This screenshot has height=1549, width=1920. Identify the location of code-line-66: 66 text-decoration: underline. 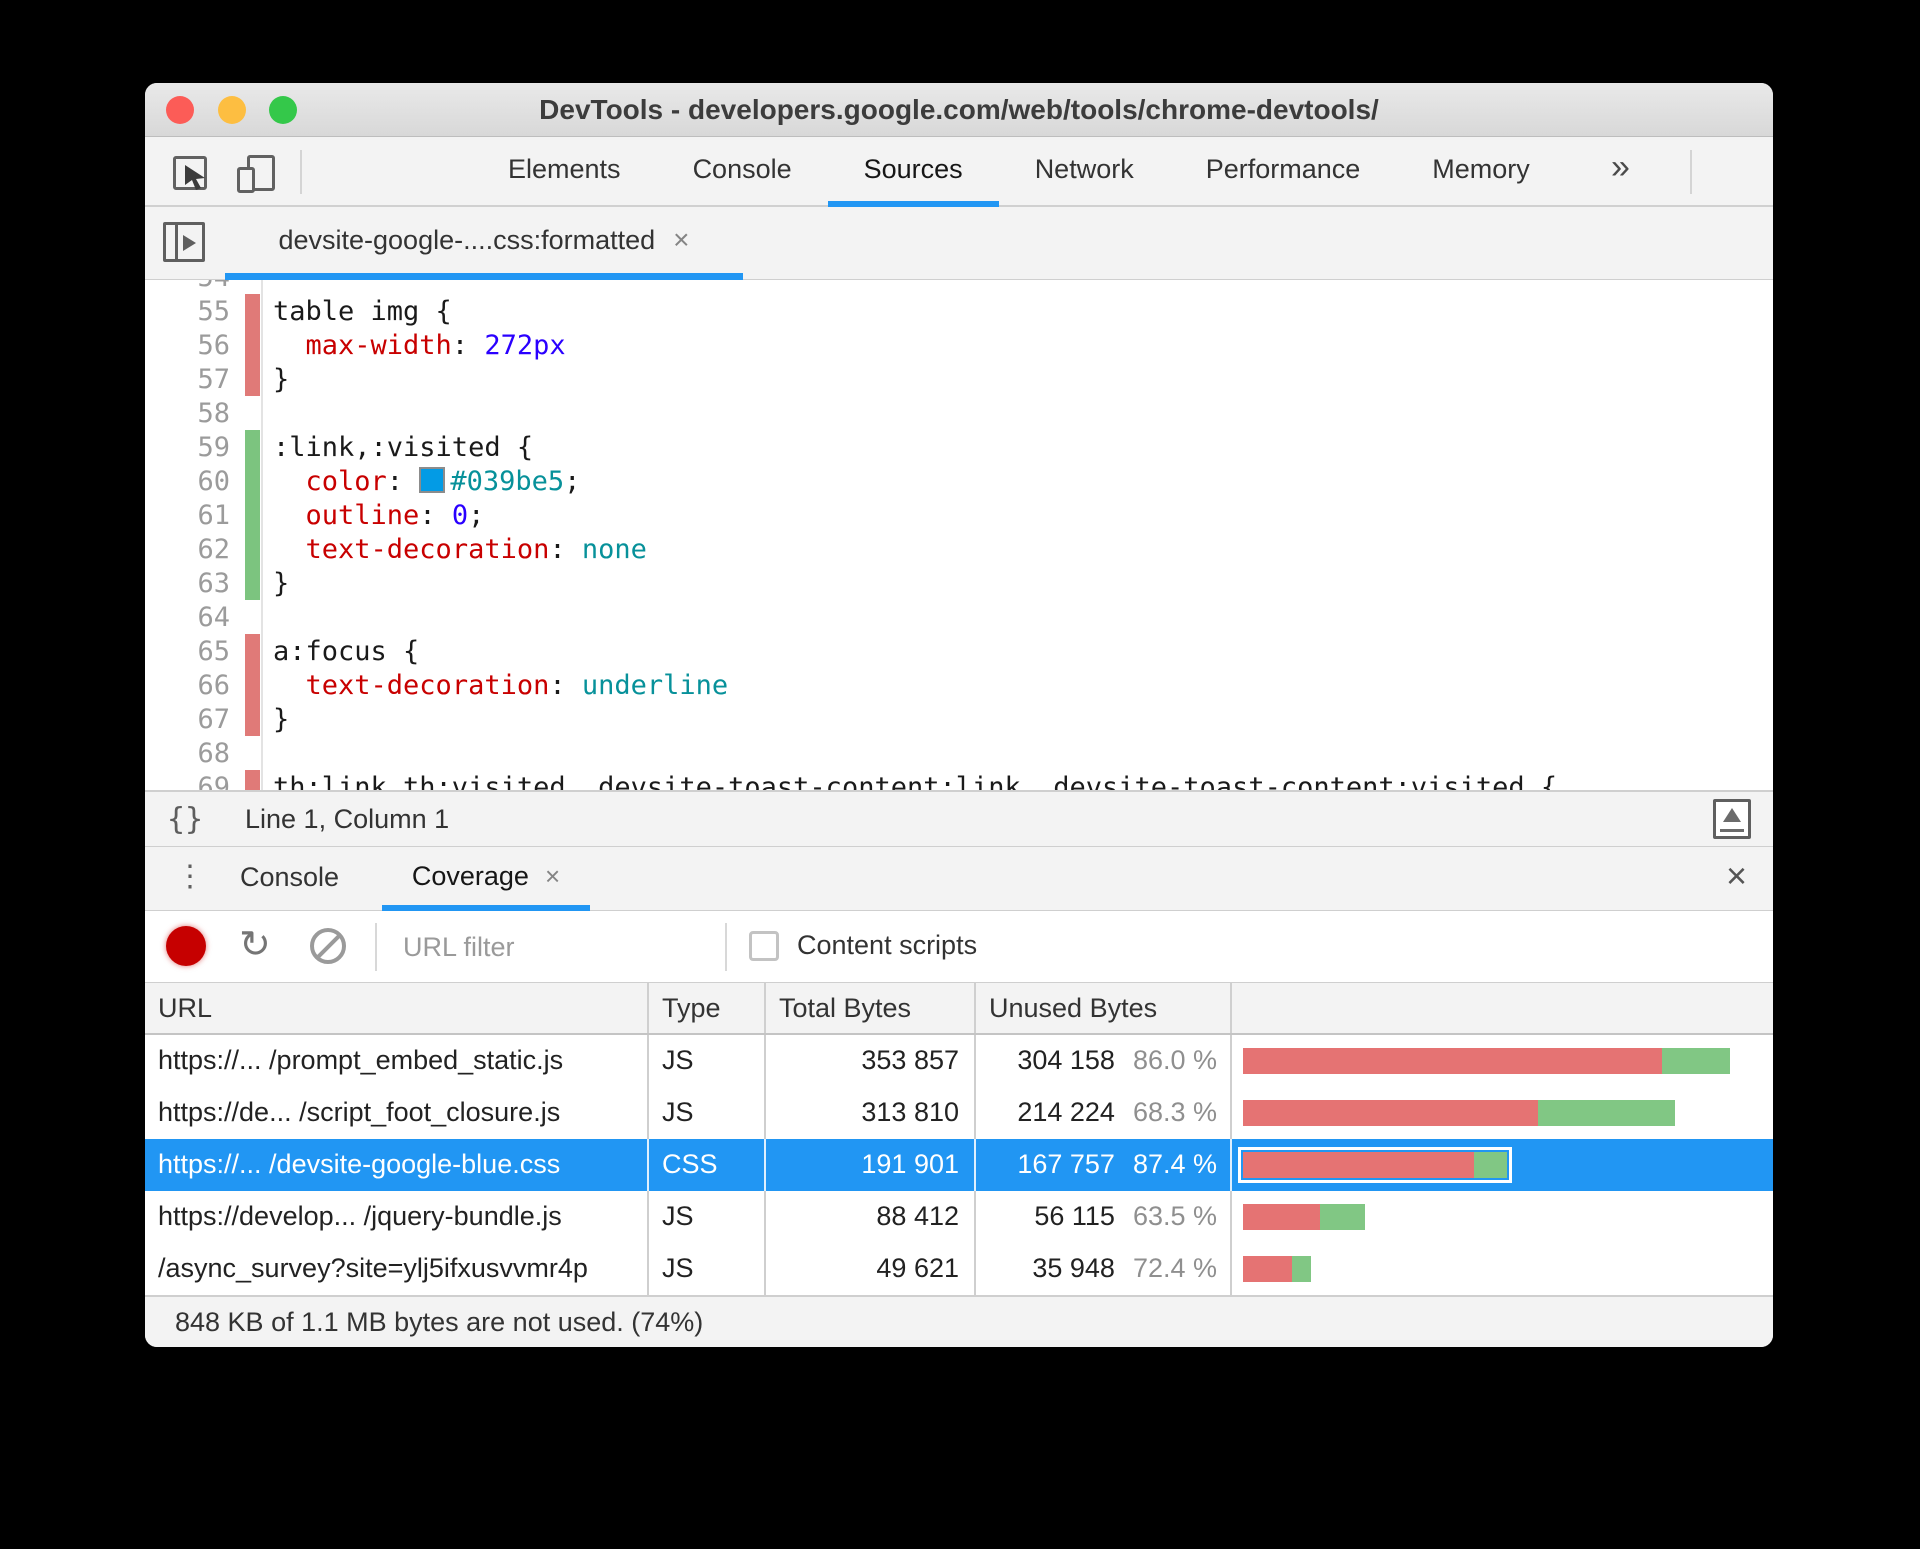
(959, 685).